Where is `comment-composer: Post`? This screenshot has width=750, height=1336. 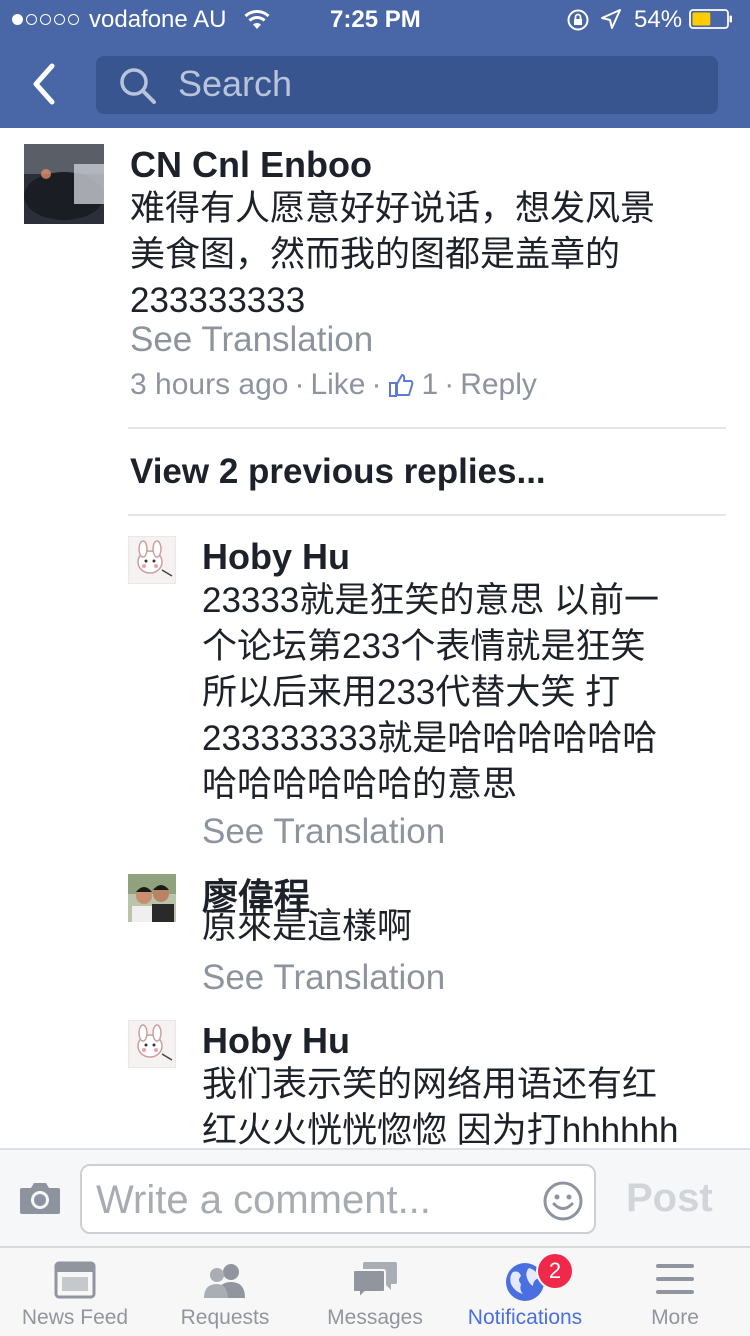
comment-composer: Post is located at coordinates (375, 1198).